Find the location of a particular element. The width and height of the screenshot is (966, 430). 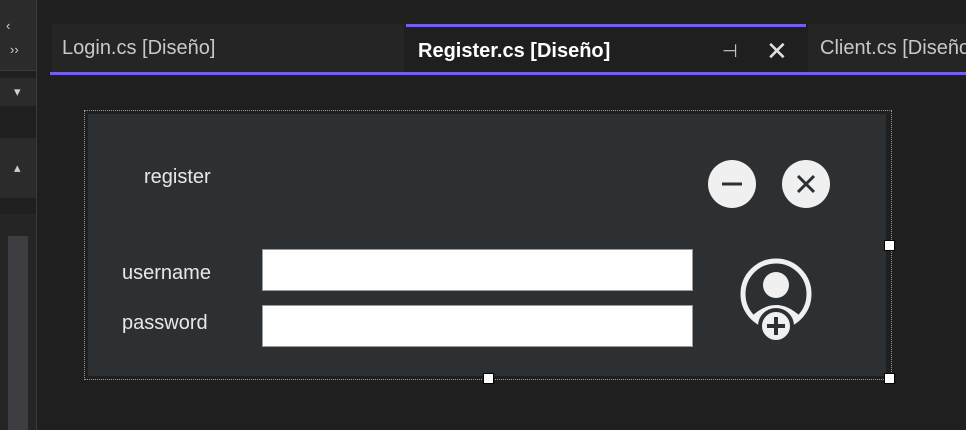

password-label: password is located at coordinates (165, 323).